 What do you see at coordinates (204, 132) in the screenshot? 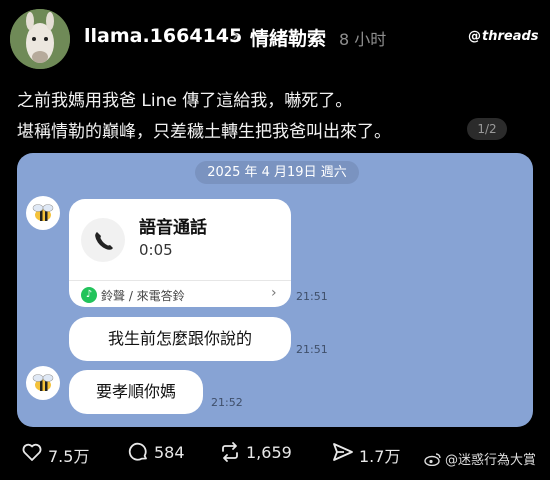
I see `post-text-line: 堪稱情勒的巔峰，只差穢土轉生把我爸叫出來了。` at bounding box center [204, 132].